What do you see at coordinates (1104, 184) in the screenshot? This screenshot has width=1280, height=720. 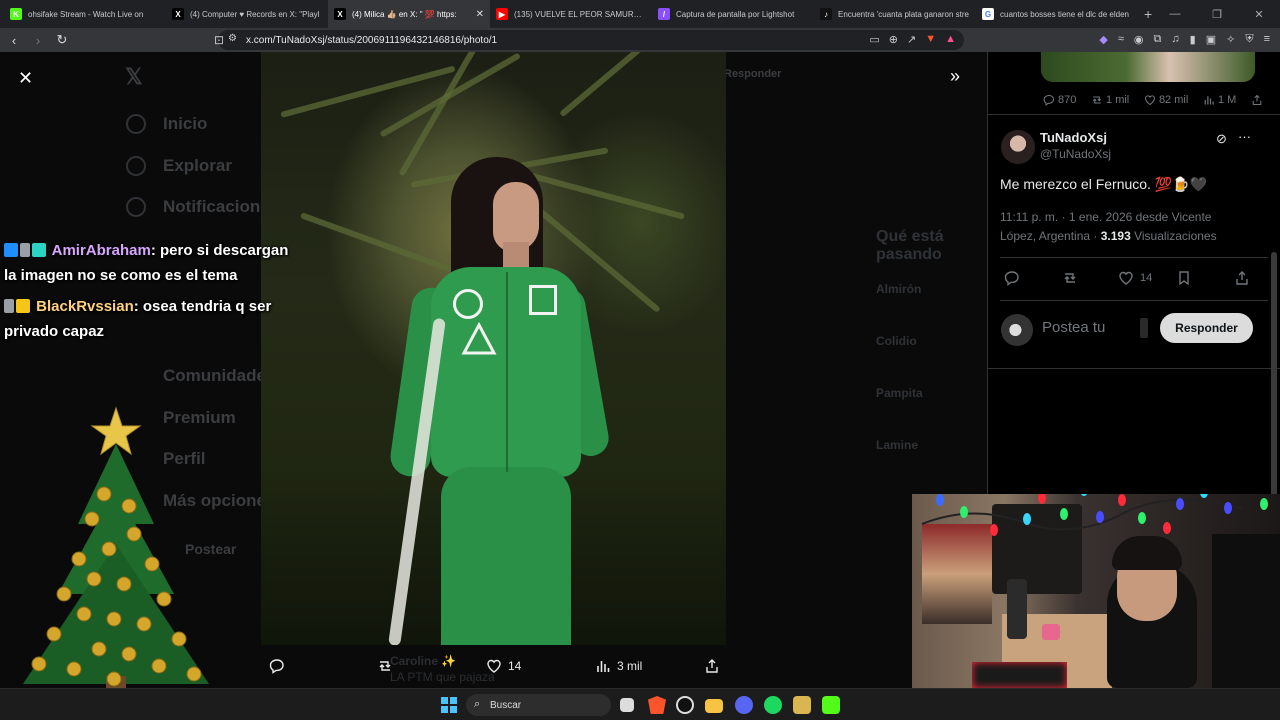 I see `tweet-text: Me merezco el Fernuco. 💯🍺🖤` at bounding box center [1104, 184].